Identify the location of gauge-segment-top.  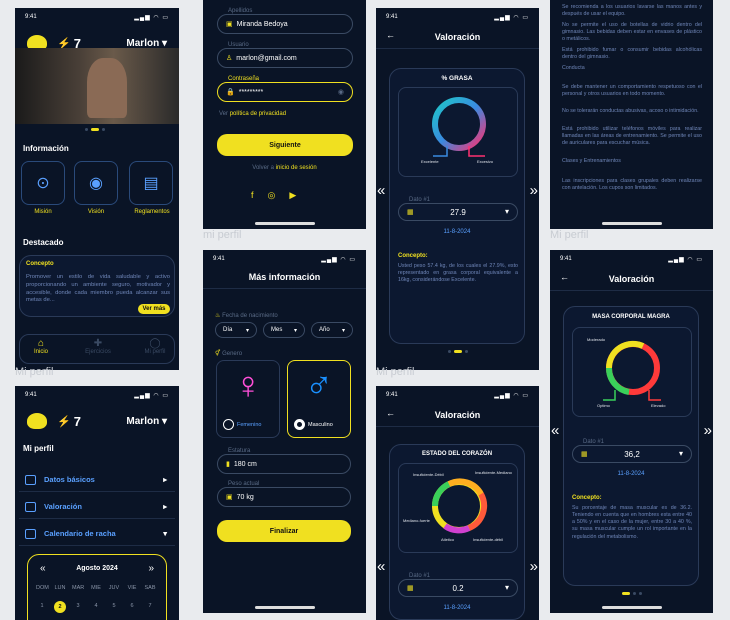
(465, 487).